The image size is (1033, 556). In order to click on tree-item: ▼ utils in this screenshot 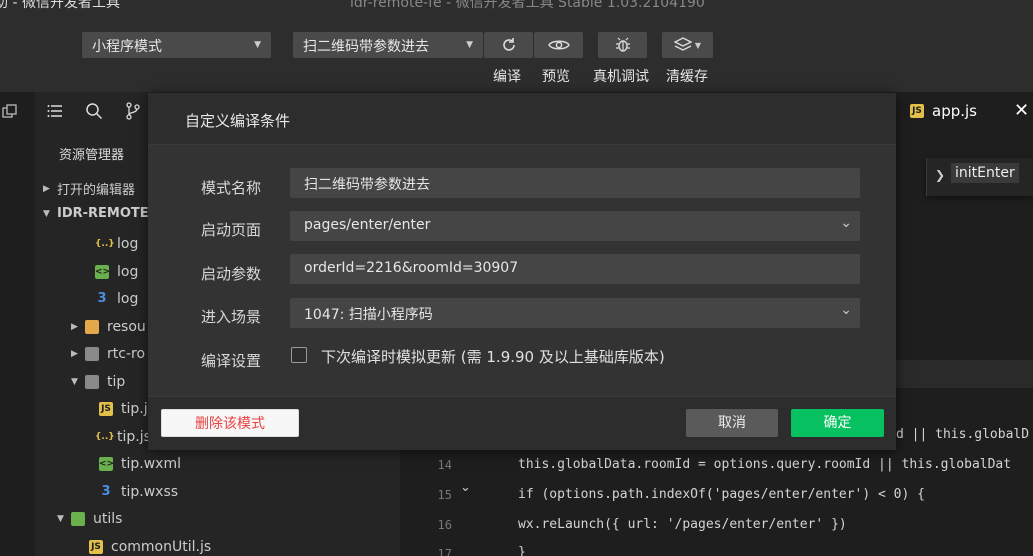, I will do `click(89, 519)`.